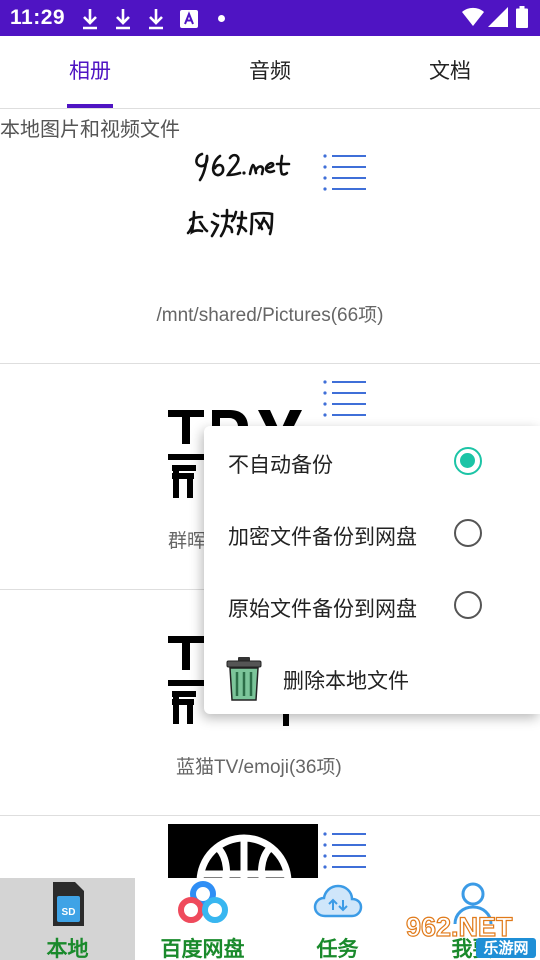  I want to click on active-tab-indicator, so click(90, 106).